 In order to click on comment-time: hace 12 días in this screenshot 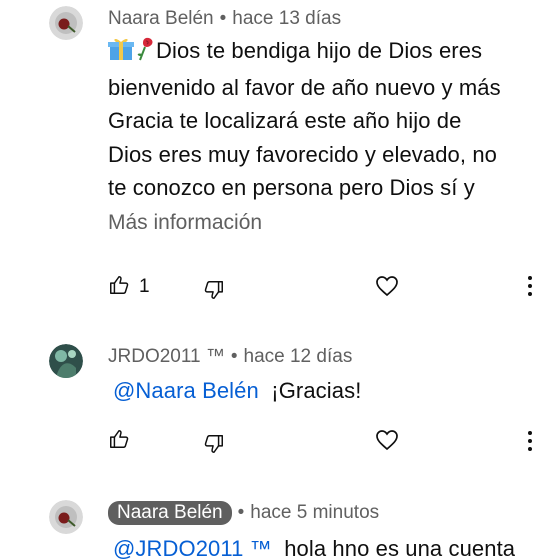, I will do `click(298, 356)`.